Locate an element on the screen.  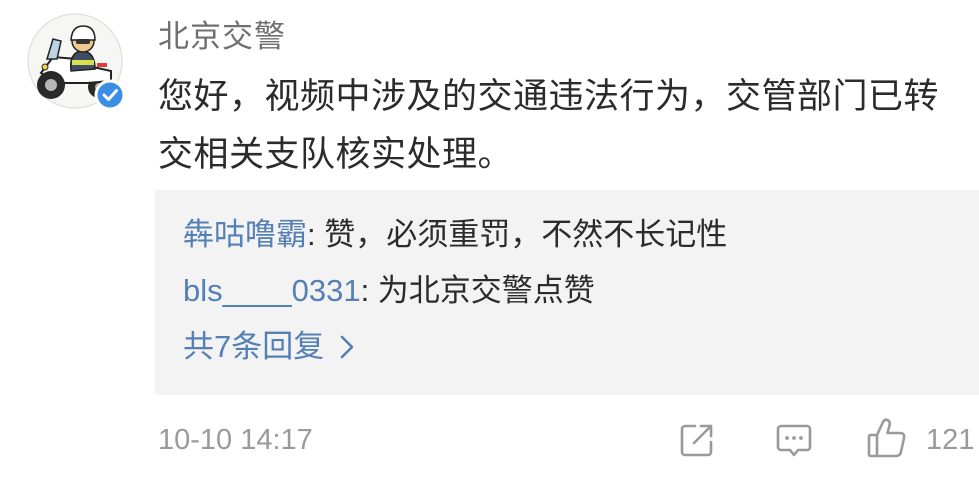
reply-text: : 赞，必须重罚，不然不长记性 is located at coordinates (517, 234).